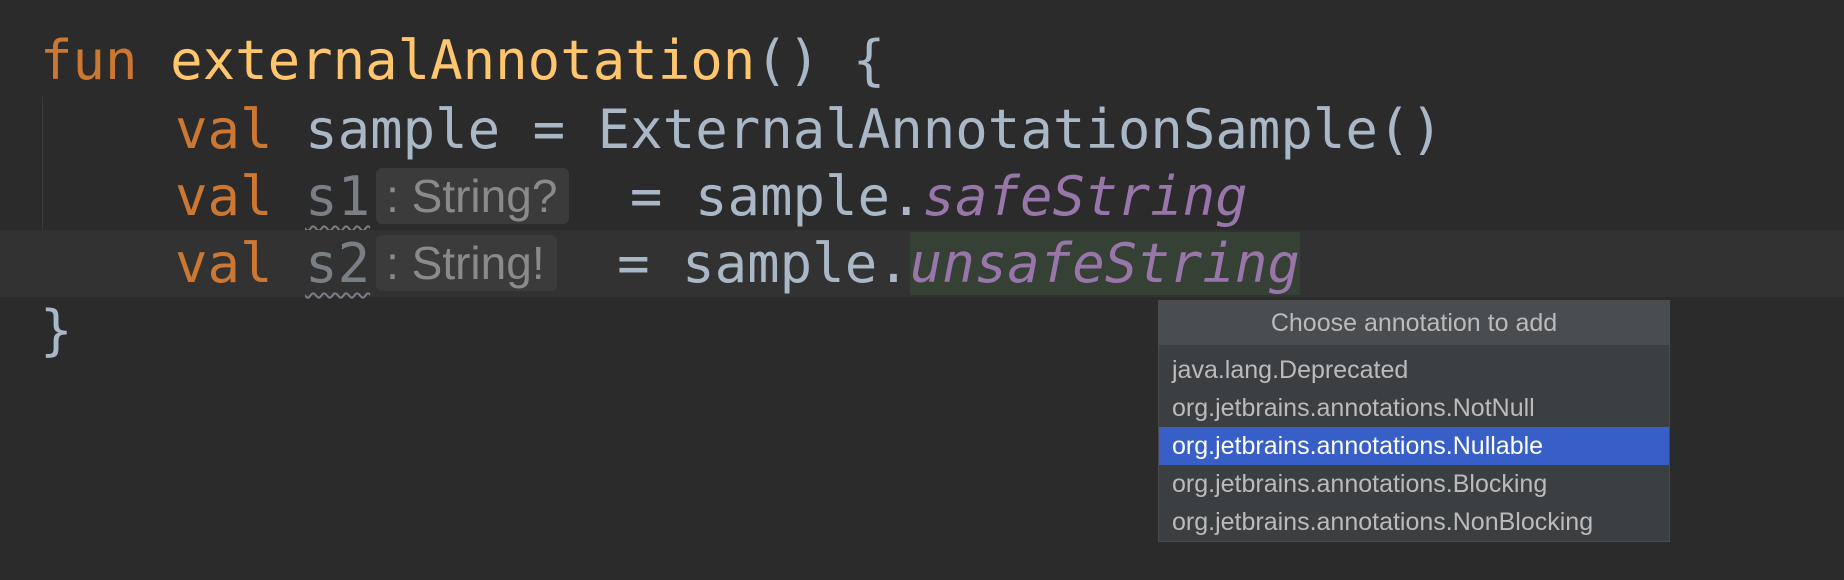 This screenshot has height=580, width=1844. Describe the element at coordinates (1104, 263) in the screenshot. I see `property-unsafeString: unsafeString` at that location.